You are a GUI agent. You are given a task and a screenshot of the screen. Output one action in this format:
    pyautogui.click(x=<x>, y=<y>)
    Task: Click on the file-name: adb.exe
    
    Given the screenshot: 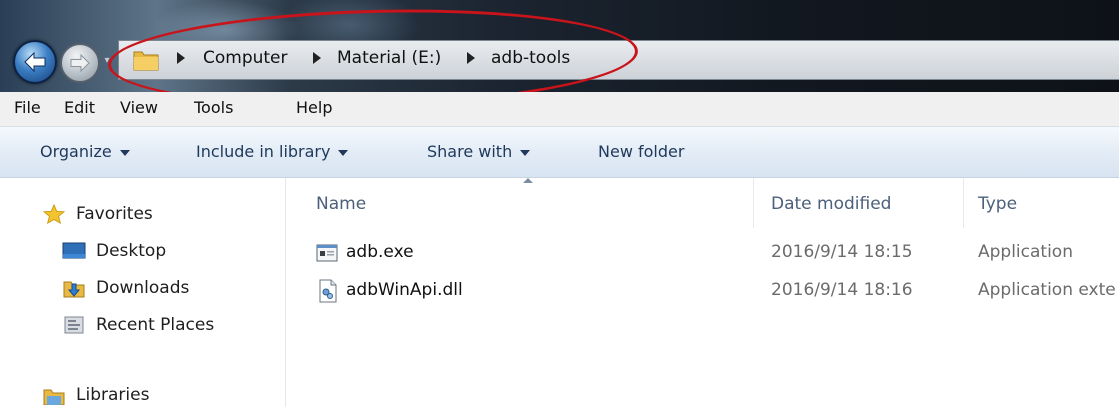 What is the action you would take?
    pyautogui.click(x=380, y=252)
    